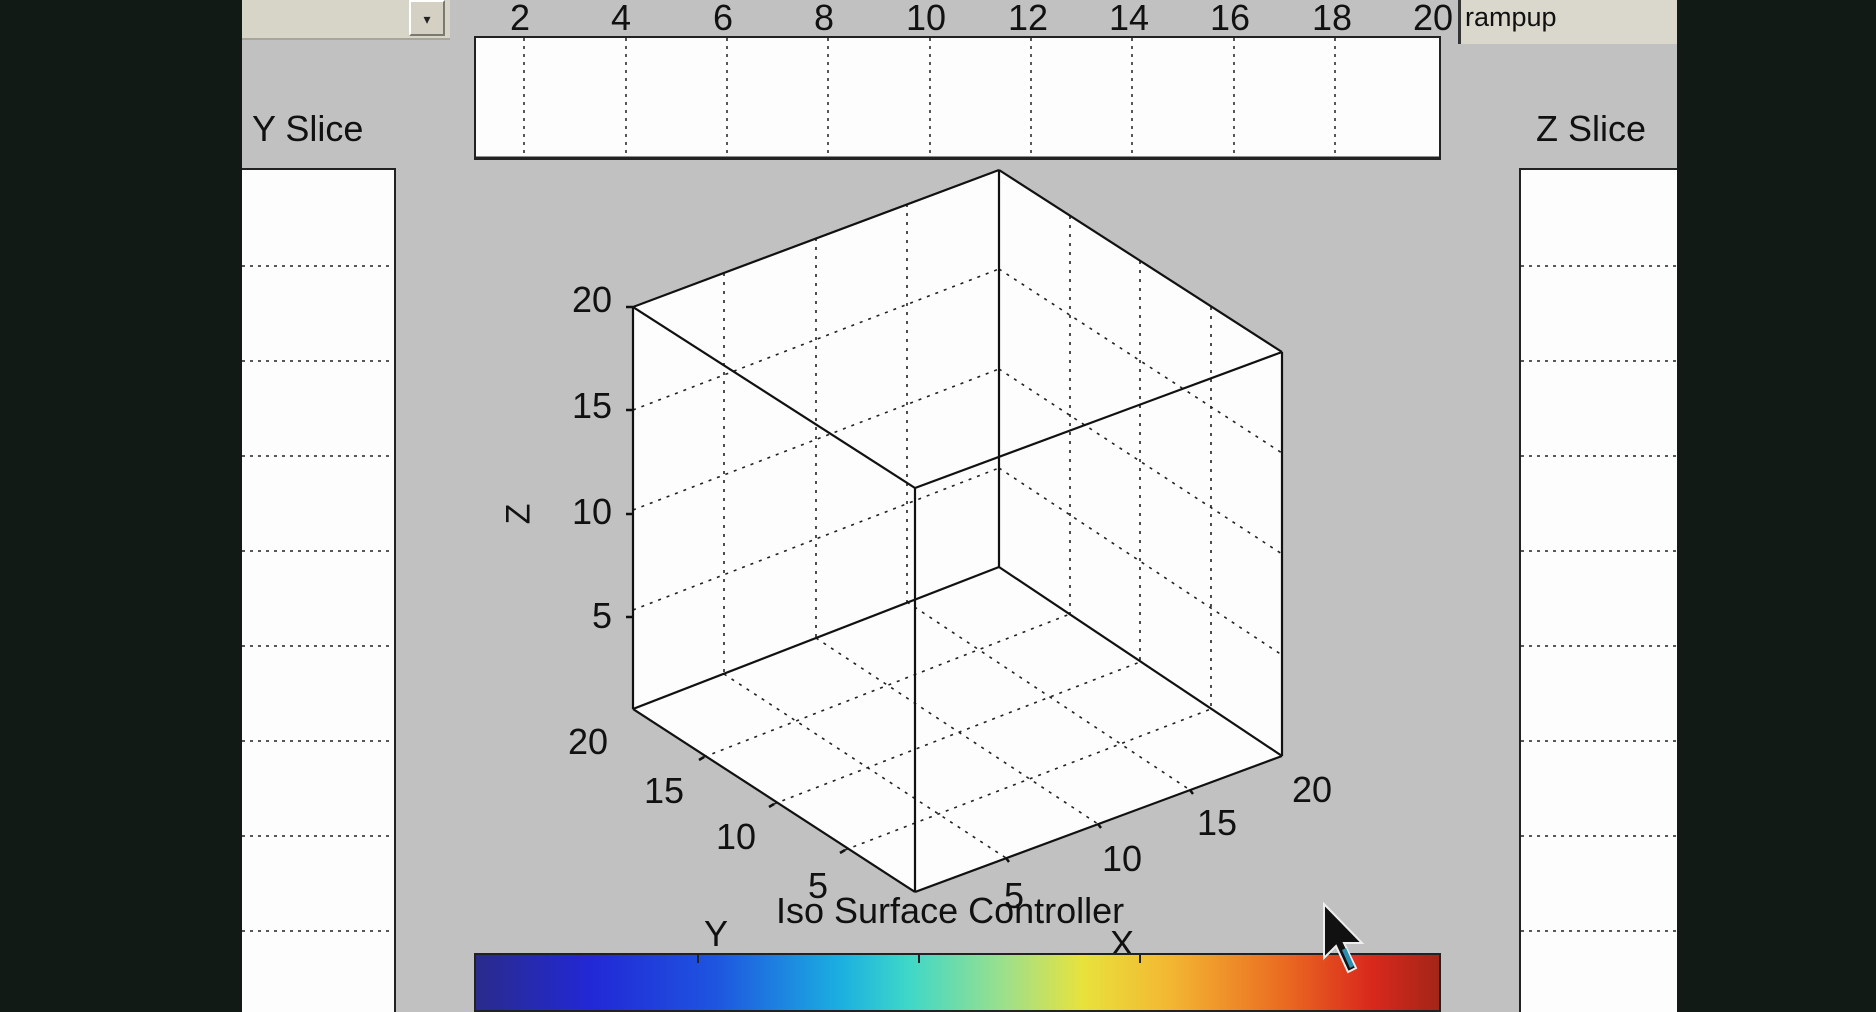 The image size is (1876, 1012). What do you see at coordinates (1122, 858) in the screenshot?
I see `x-tick-label: 10` at bounding box center [1122, 858].